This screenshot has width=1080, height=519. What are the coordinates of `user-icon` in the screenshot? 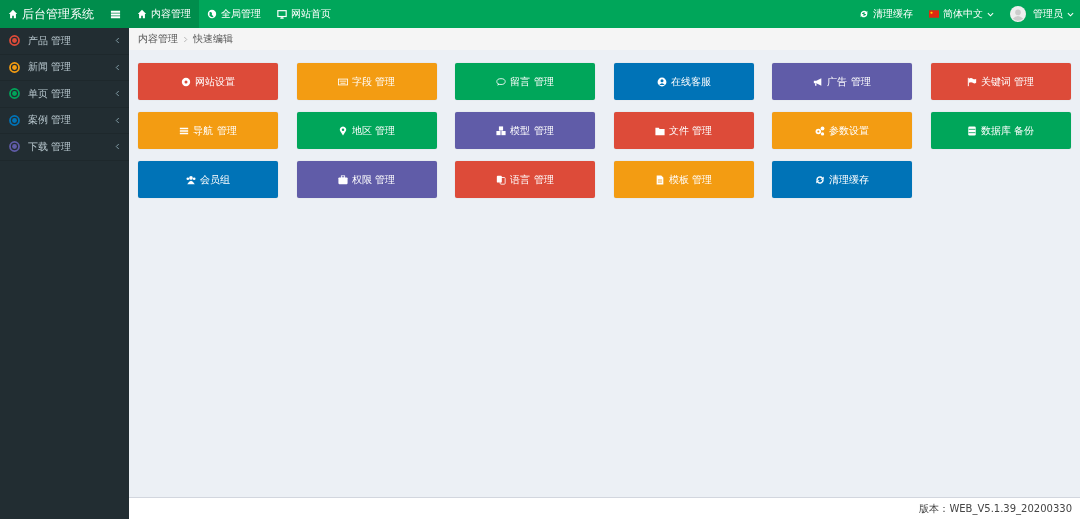 It's located at (661, 81).